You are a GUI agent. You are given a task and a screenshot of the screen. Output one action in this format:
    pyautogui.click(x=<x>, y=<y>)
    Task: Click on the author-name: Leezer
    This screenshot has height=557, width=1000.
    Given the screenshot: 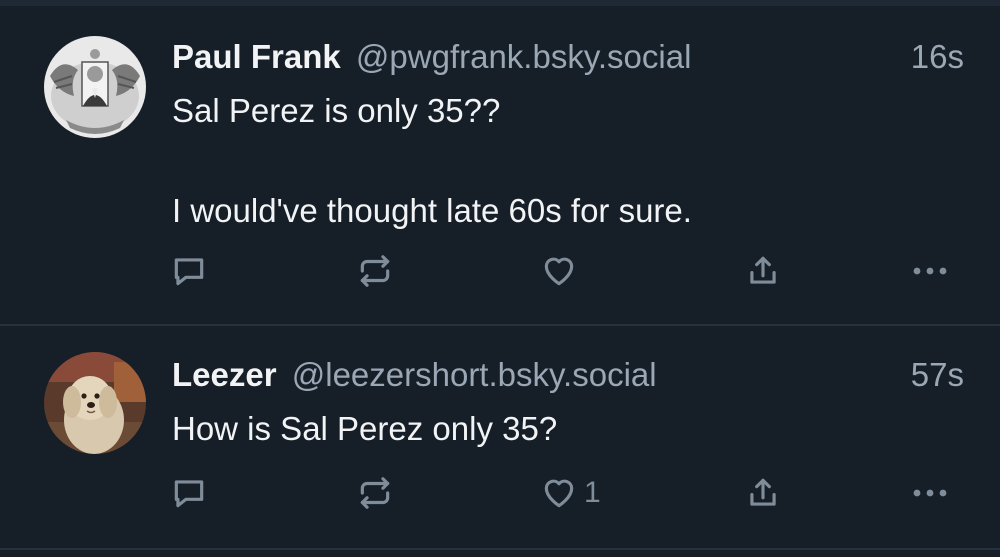 What is the action you would take?
    pyautogui.click(x=224, y=374)
    